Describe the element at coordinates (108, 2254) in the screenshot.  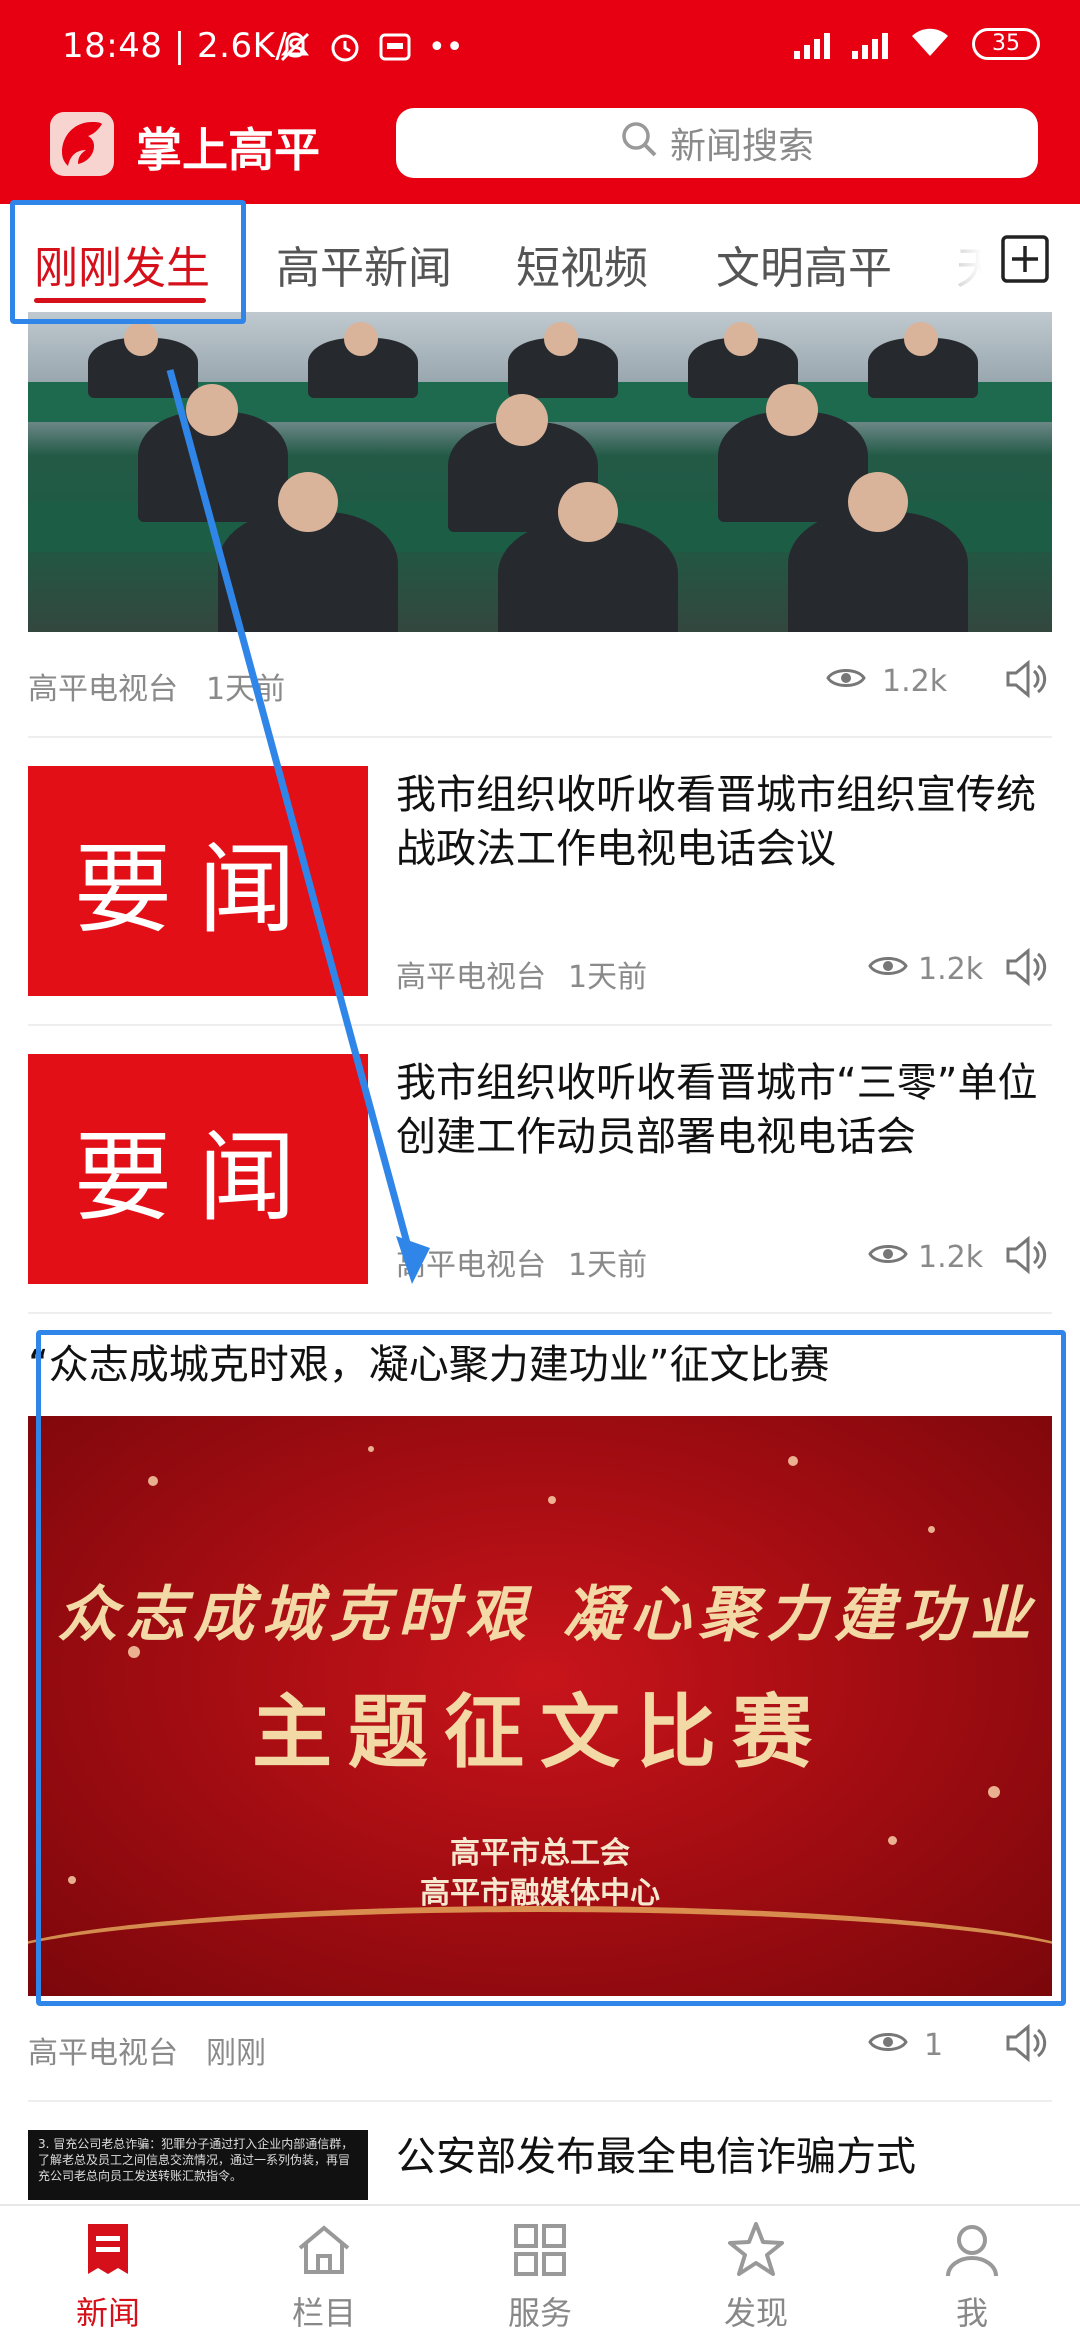
I see `news-icon` at that location.